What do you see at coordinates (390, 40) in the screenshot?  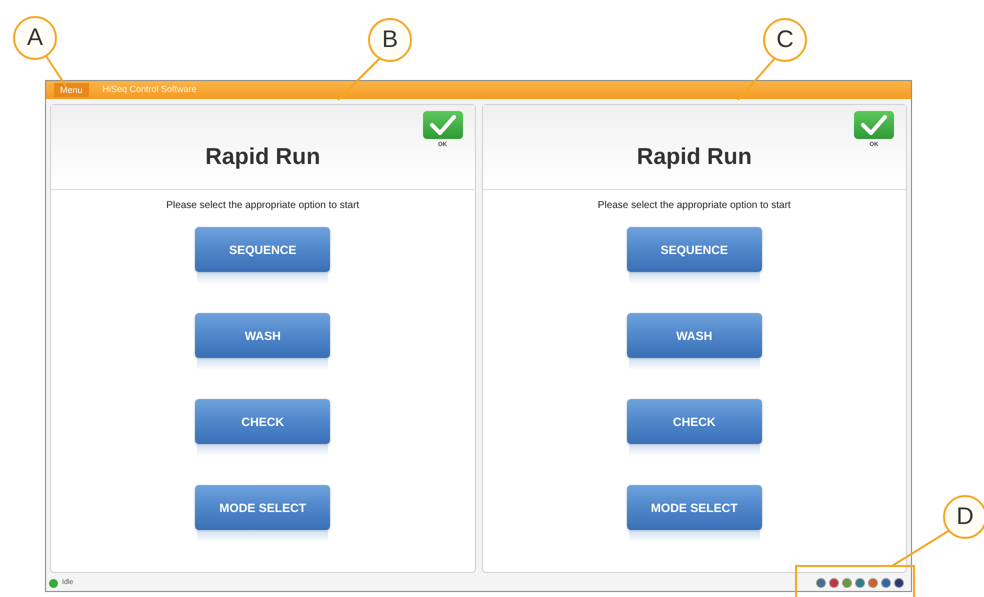 I see `callout-label: B` at bounding box center [390, 40].